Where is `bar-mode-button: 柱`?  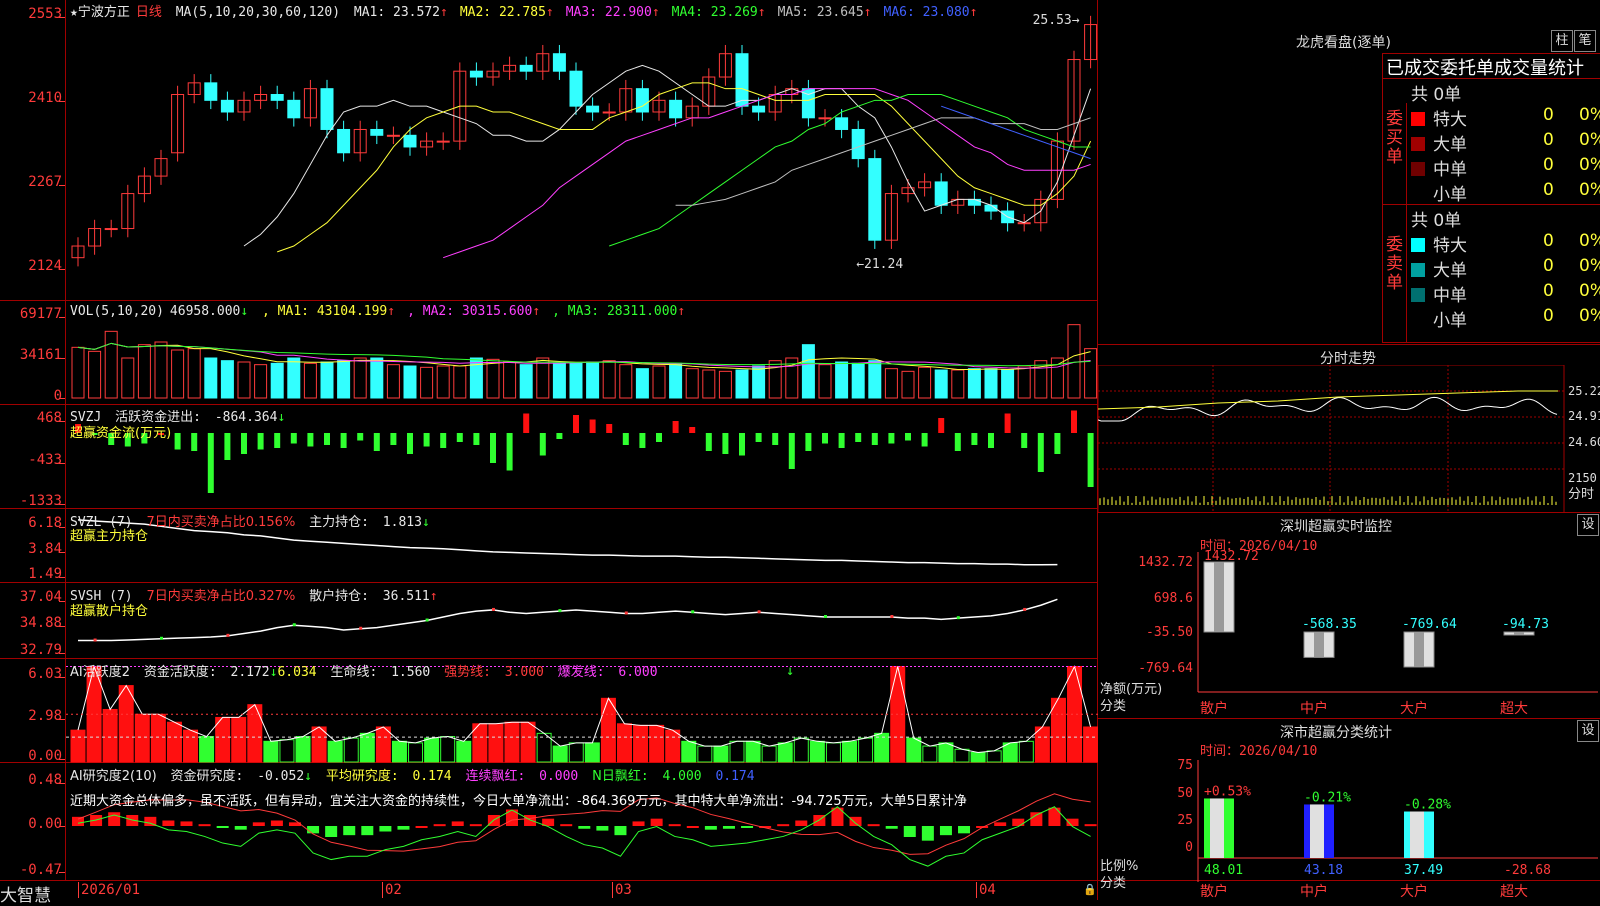 bar-mode-button: 柱 is located at coordinates (1562, 41).